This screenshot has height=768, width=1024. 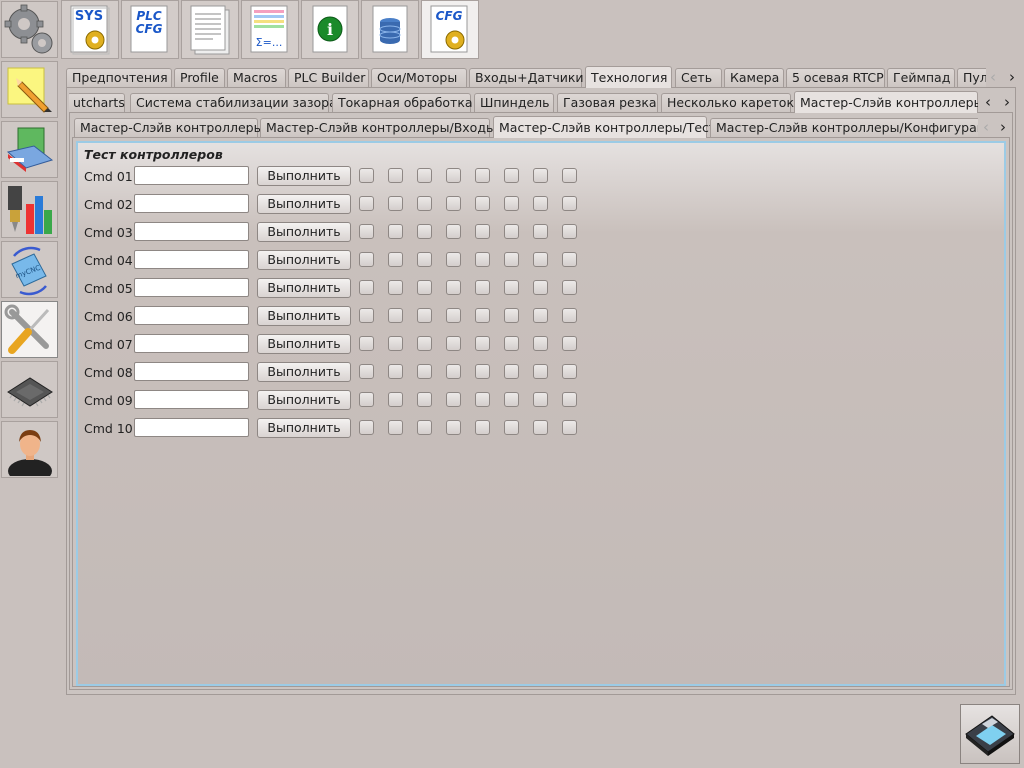 I want to click on tabs-level1-scroll-right: ›, so click(x=1012, y=77).